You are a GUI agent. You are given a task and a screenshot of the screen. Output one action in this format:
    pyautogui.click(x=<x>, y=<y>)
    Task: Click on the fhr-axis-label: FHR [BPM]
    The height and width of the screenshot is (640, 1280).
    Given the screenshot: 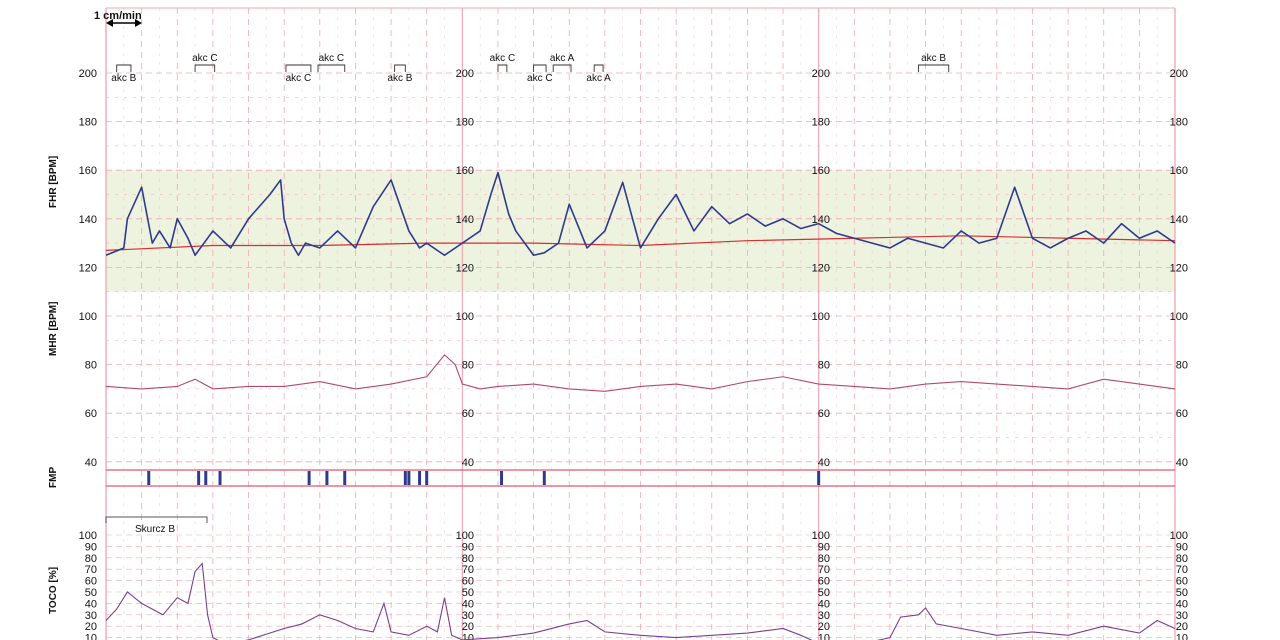 What is the action you would take?
    pyautogui.click(x=53, y=182)
    